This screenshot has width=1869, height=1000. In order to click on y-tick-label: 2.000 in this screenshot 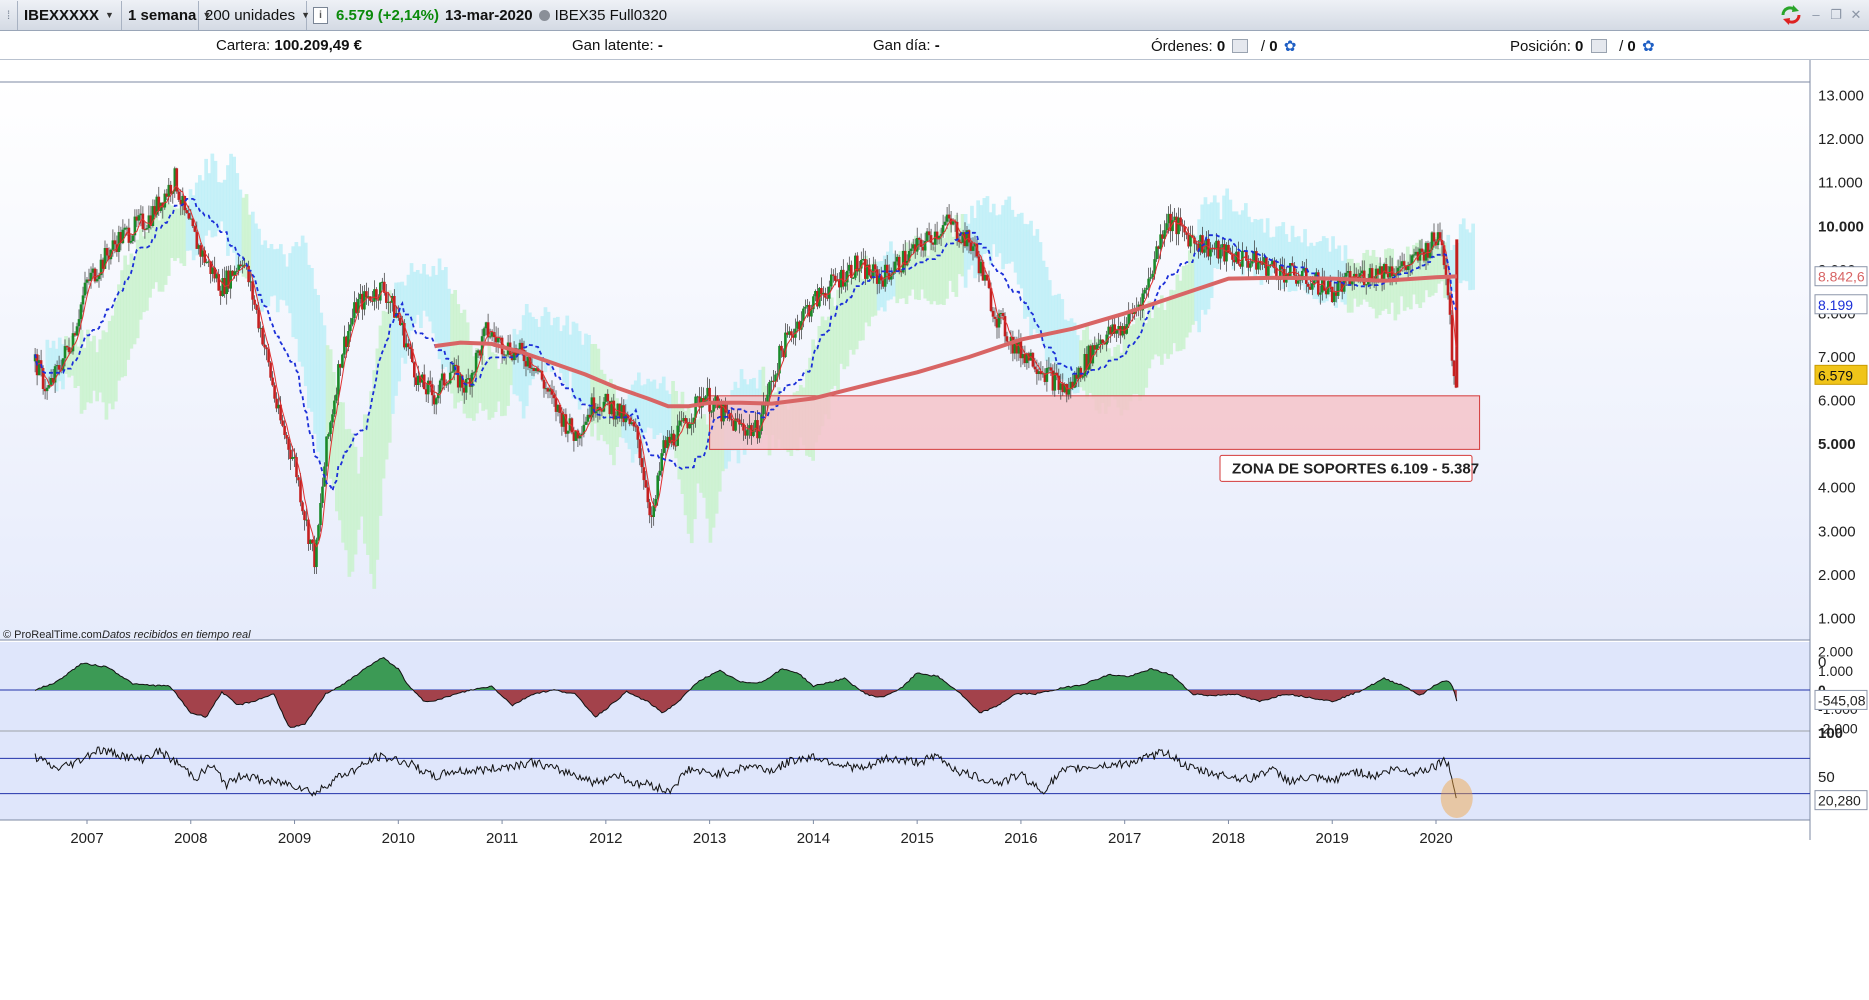, I will do `click(1837, 575)`.